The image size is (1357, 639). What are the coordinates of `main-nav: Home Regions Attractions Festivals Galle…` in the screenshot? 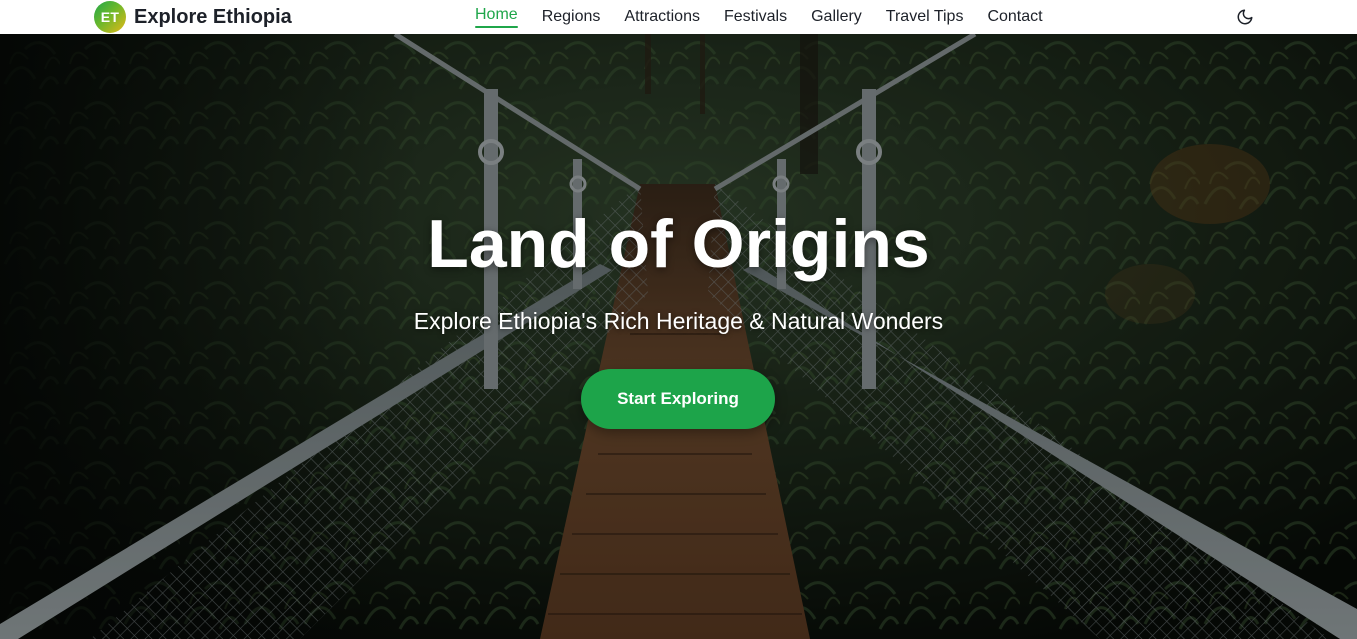 It's located at (759, 17).